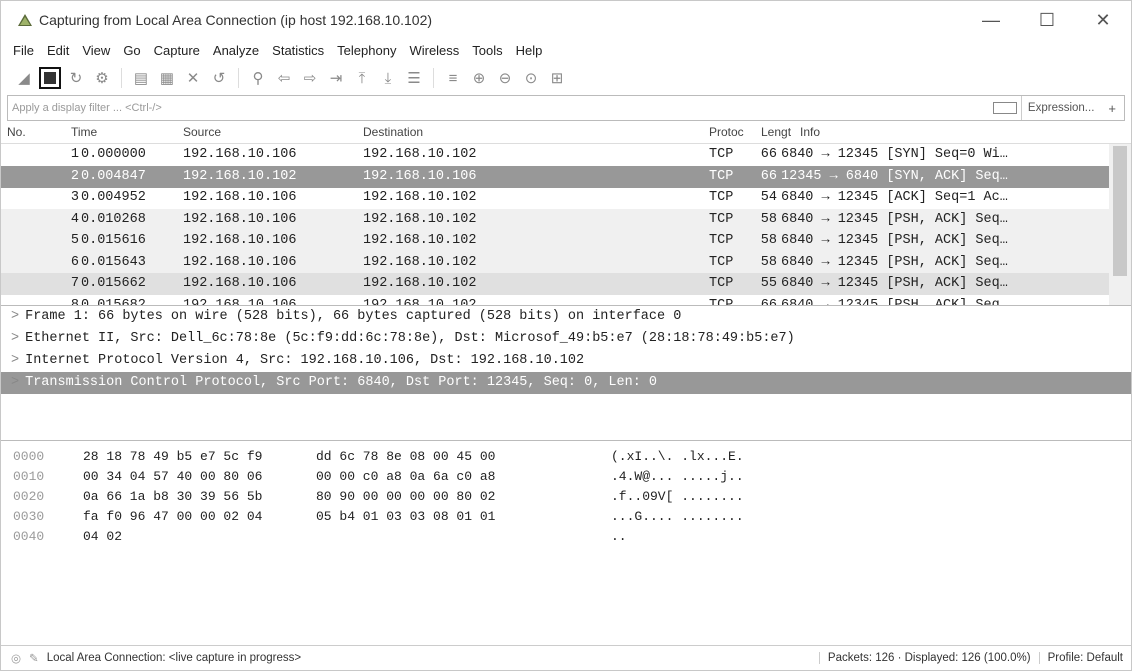 The width and height of the screenshot is (1132, 671). I want to click on zoom-out-icon: ⊖, so click(505, 78).